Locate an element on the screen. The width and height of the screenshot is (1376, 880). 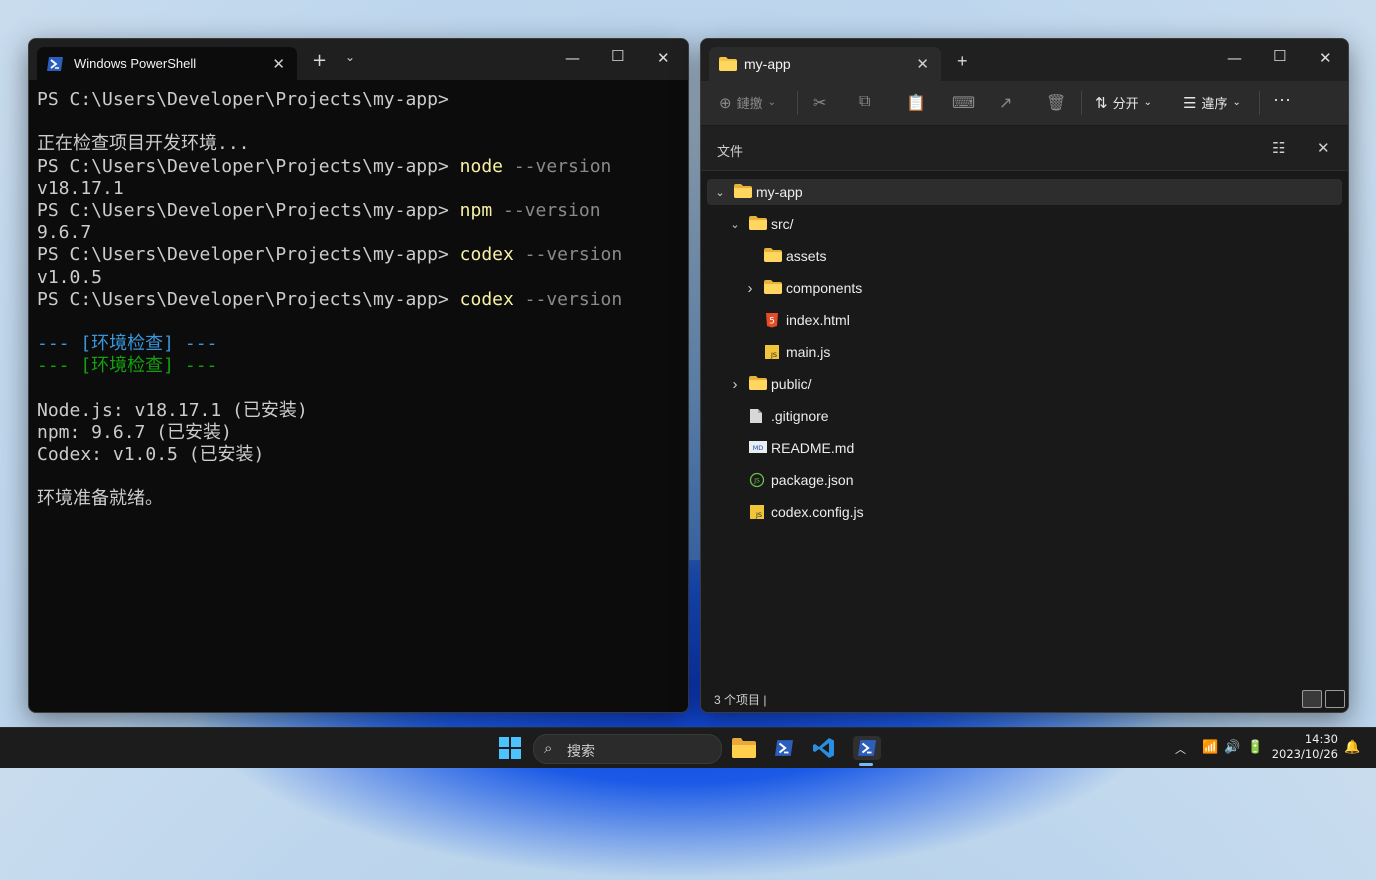
markdown-file-icon: MD is located at coordinates (758, 448).